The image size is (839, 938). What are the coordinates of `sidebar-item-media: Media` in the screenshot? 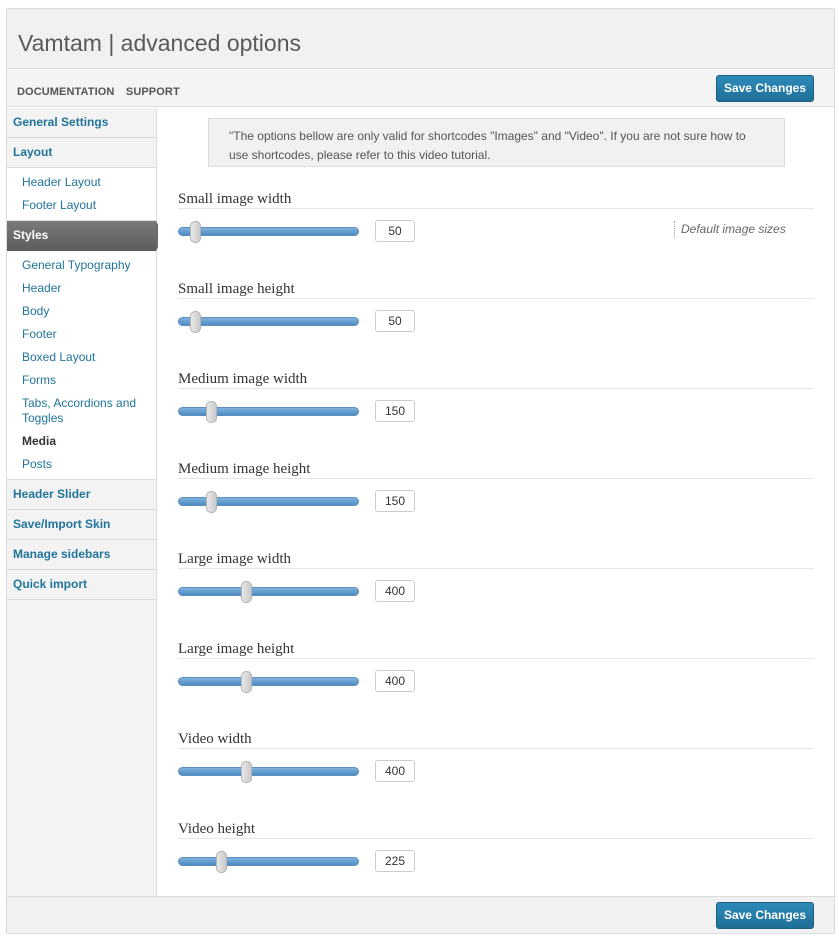 It's located at (81, 441).